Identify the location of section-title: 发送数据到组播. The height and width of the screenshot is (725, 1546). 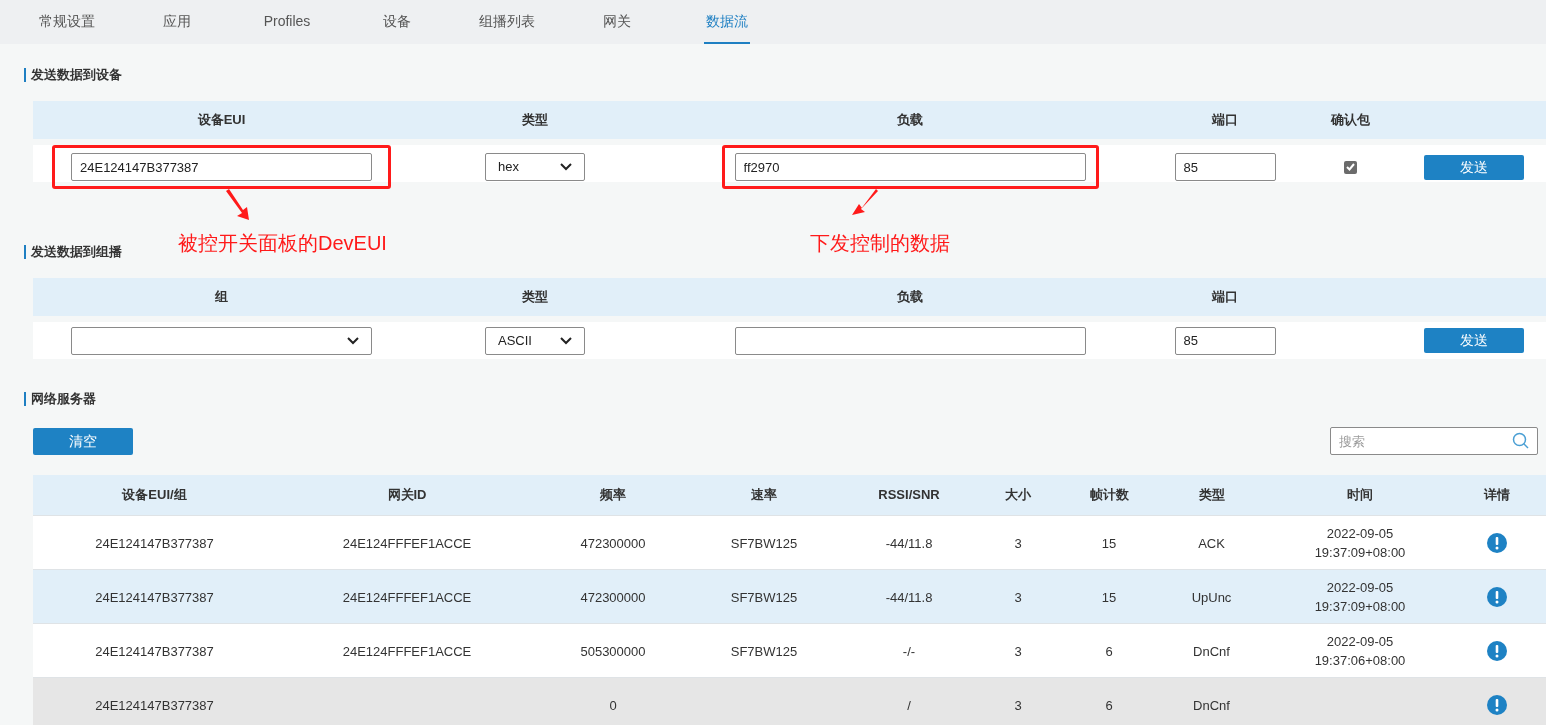
(76, 252).